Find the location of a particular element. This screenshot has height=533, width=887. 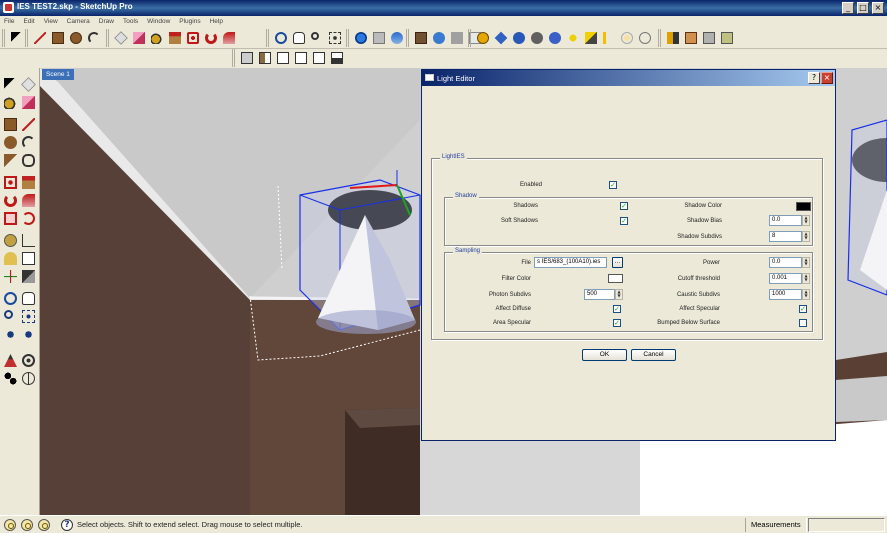

menu-help: Help is located at coordinates (217, 21).